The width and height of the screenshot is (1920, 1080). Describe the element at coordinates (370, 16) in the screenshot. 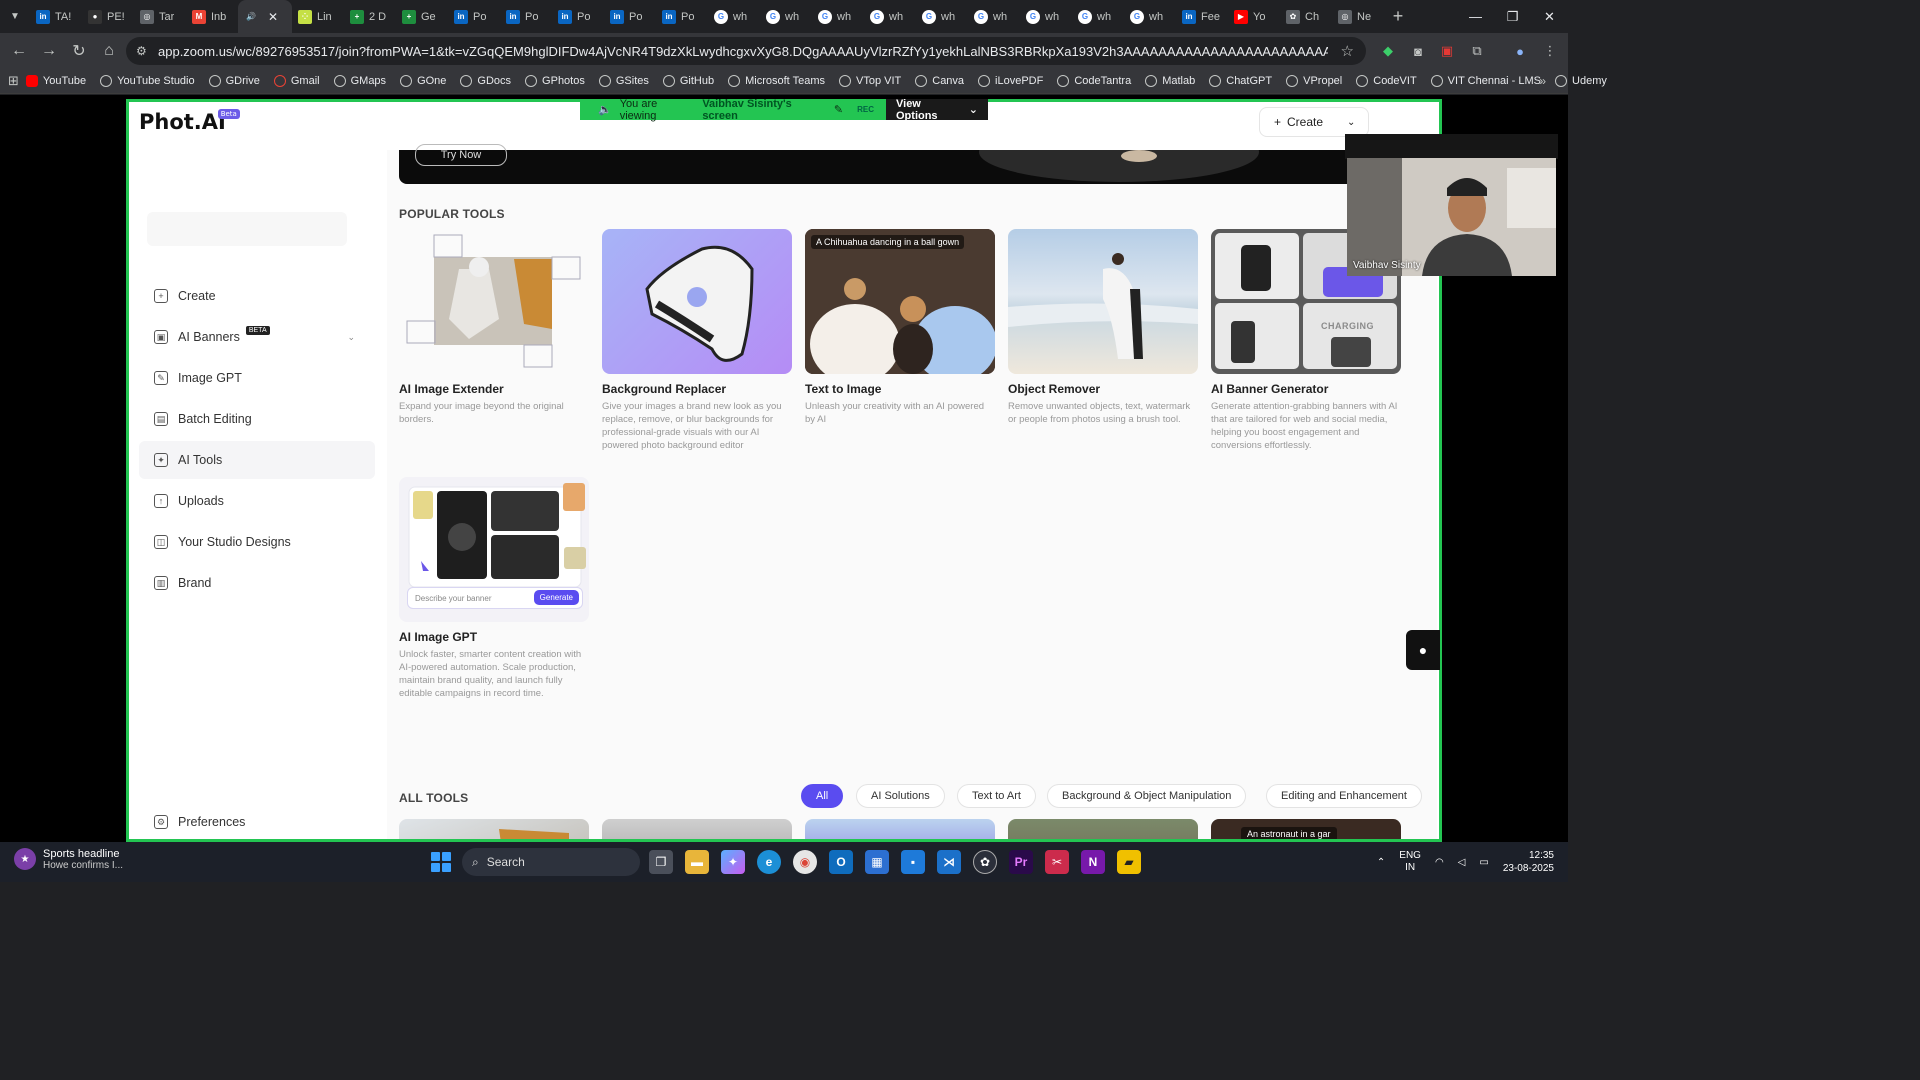

I see `browser-tab: +2 D` at that location.